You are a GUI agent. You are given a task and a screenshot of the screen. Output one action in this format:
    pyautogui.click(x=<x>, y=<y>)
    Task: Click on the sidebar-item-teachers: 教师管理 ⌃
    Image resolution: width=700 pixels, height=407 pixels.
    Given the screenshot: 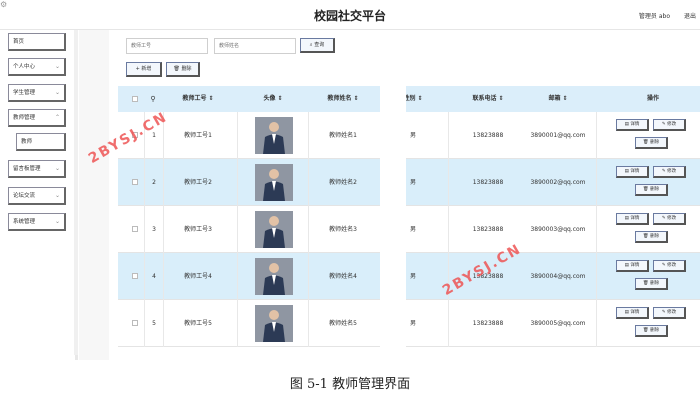 What is the action you would take?
    pyautogui.click(x=37, y=118)
    